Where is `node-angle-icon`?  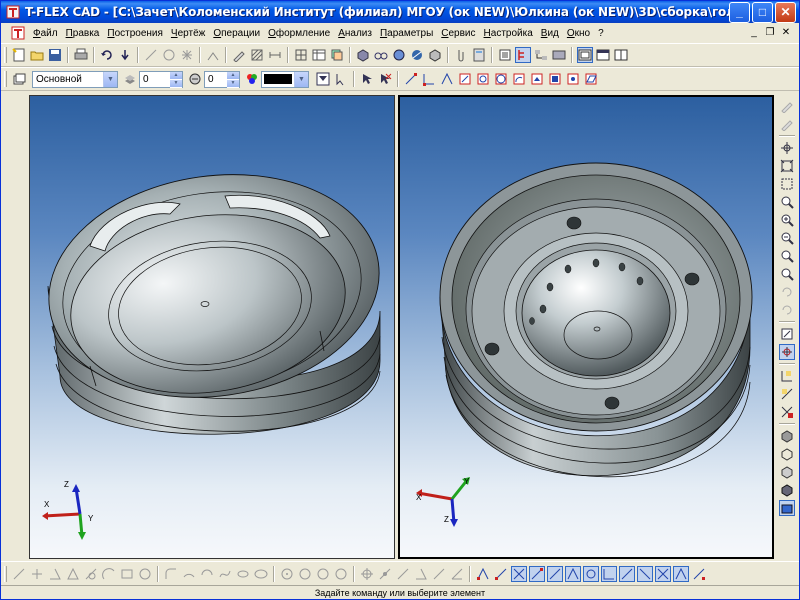
node-angle-icon is located at coordinates (457, 574).